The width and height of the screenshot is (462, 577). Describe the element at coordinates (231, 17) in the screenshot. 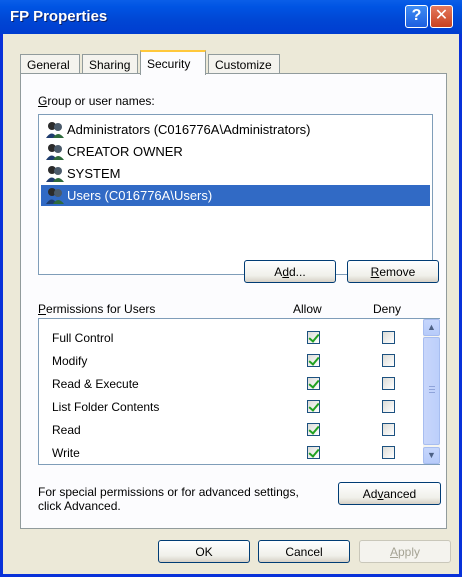

I see `title-bar: FP Properties ? ✕` at that location.